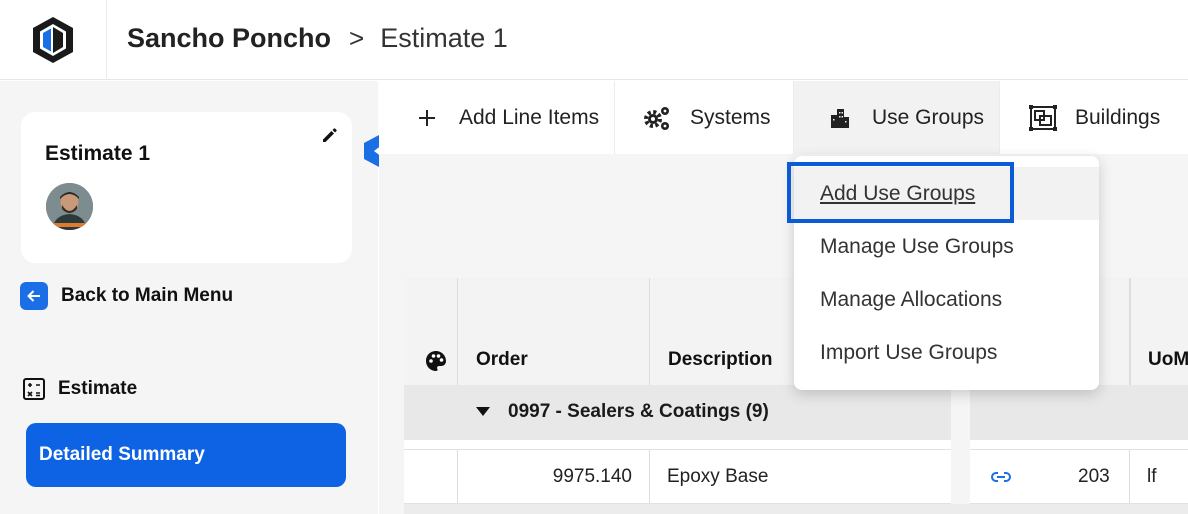  I want to click on estimate-section-header: Estimate, so click(79, 389).